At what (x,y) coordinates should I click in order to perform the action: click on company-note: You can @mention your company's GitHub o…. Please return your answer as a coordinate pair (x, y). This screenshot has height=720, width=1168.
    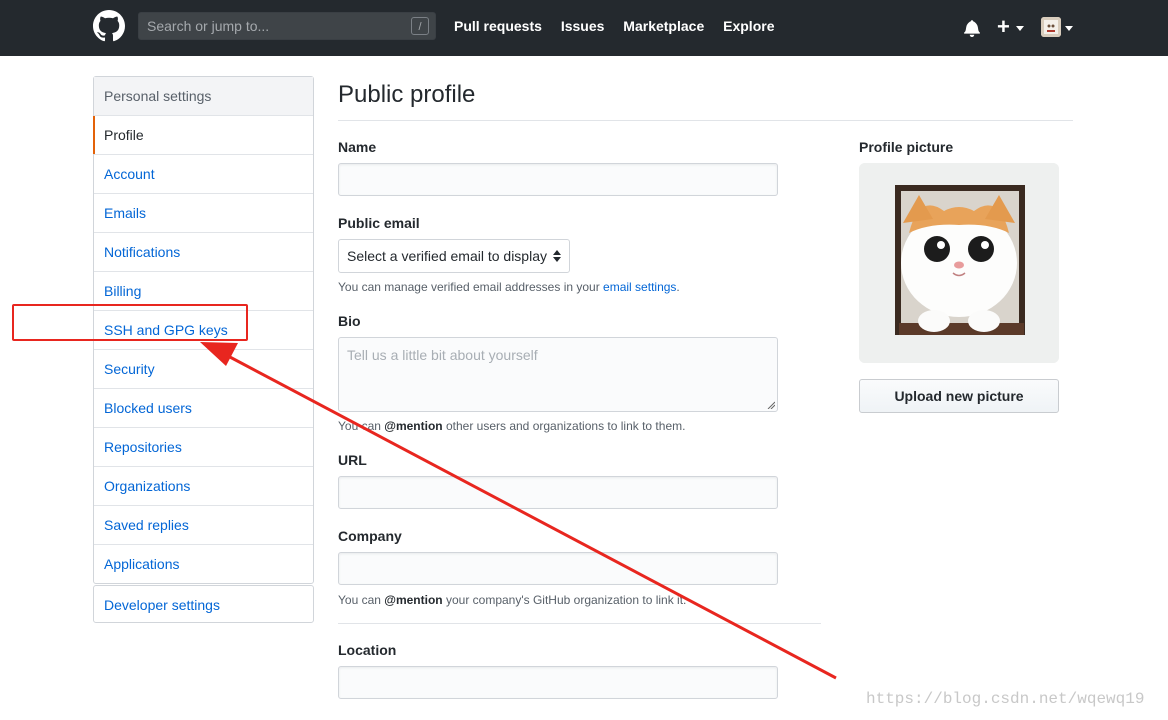
    Looking at the image, I should click on (512, 600).